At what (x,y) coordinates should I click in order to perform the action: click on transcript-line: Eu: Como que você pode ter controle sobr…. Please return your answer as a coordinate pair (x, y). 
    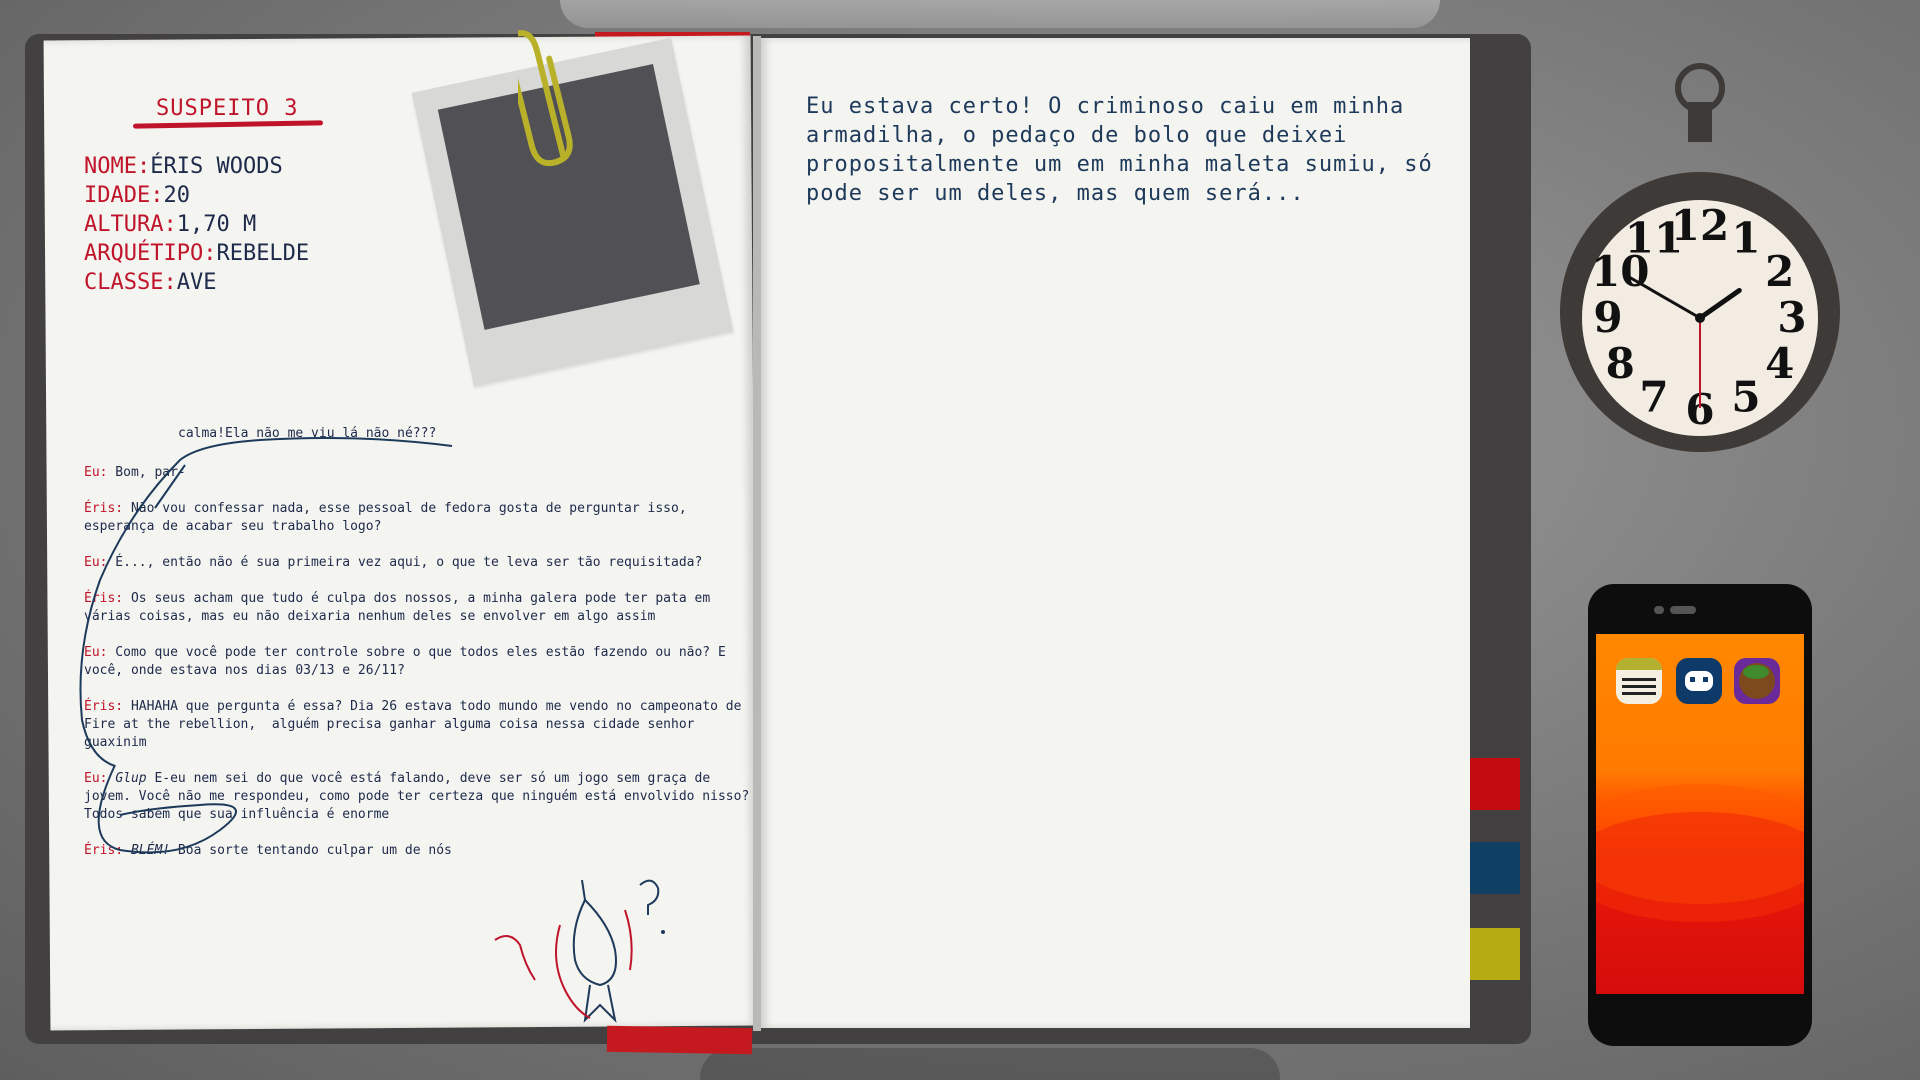
    Looking at the image, I should click on (419, 662).